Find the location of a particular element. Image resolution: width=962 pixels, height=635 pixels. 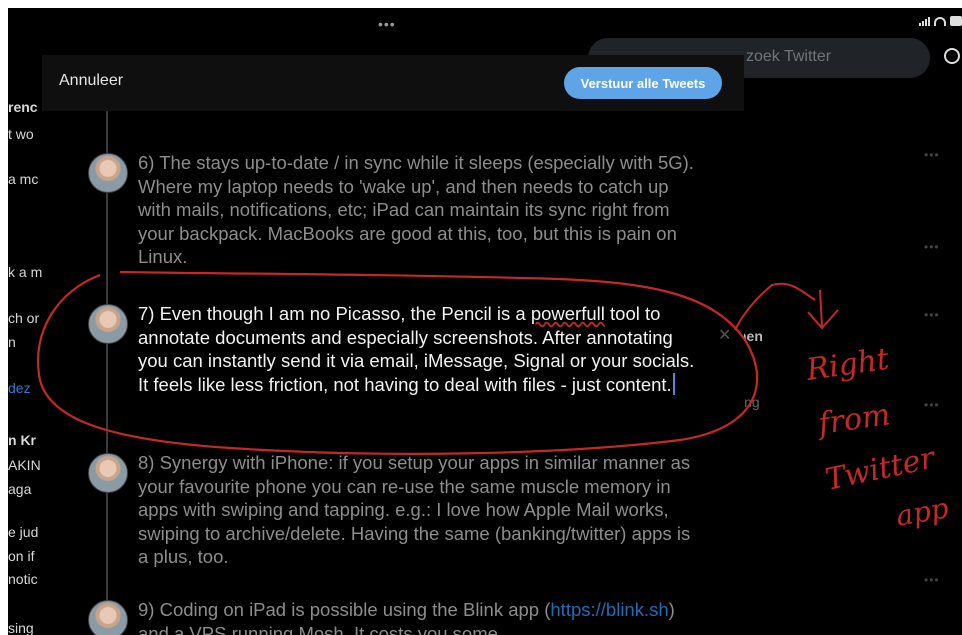

annotation-text: Right from Twitter app is located at coordinates (877, 437).